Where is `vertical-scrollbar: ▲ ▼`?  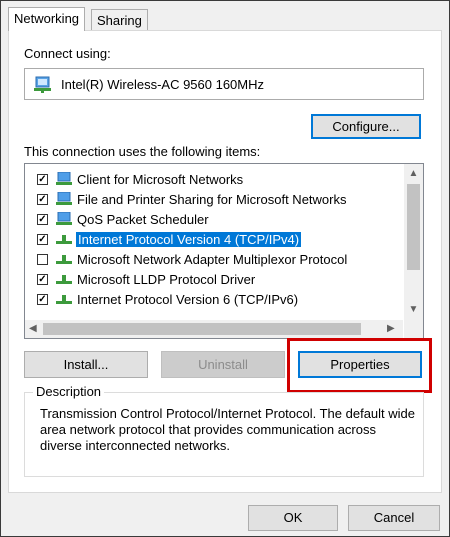 vertical-scrollbar: ▲ ▼ is located at coordinates (413, 242).